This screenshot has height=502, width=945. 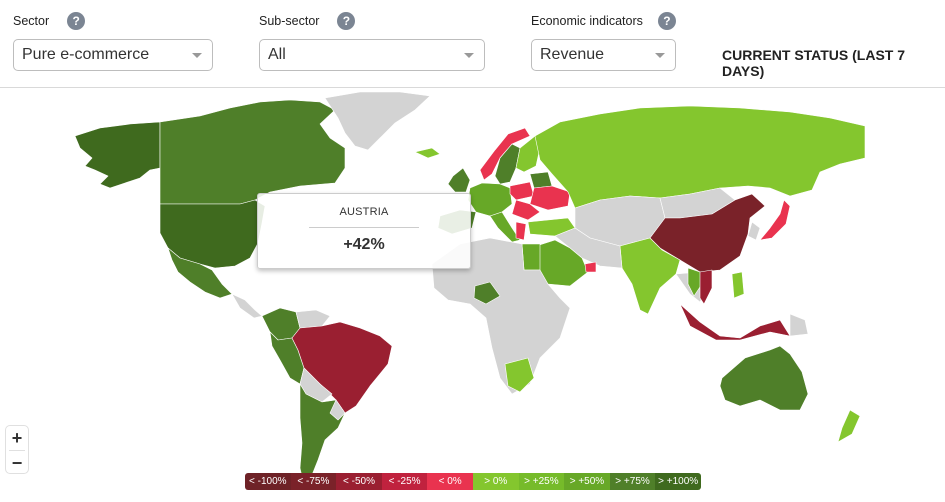 I want to click on country-greenland, so click(x=377, y=121).